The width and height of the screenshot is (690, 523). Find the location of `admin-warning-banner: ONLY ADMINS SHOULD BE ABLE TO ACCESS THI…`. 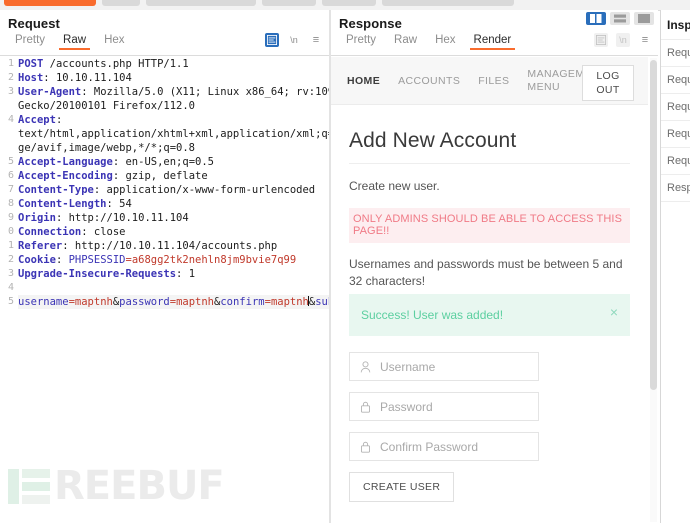

admin-warning-banner: ONLY ADMINS SHOULD BE ABLE TO ACCESS THI… is located at coordinates (489, 225).